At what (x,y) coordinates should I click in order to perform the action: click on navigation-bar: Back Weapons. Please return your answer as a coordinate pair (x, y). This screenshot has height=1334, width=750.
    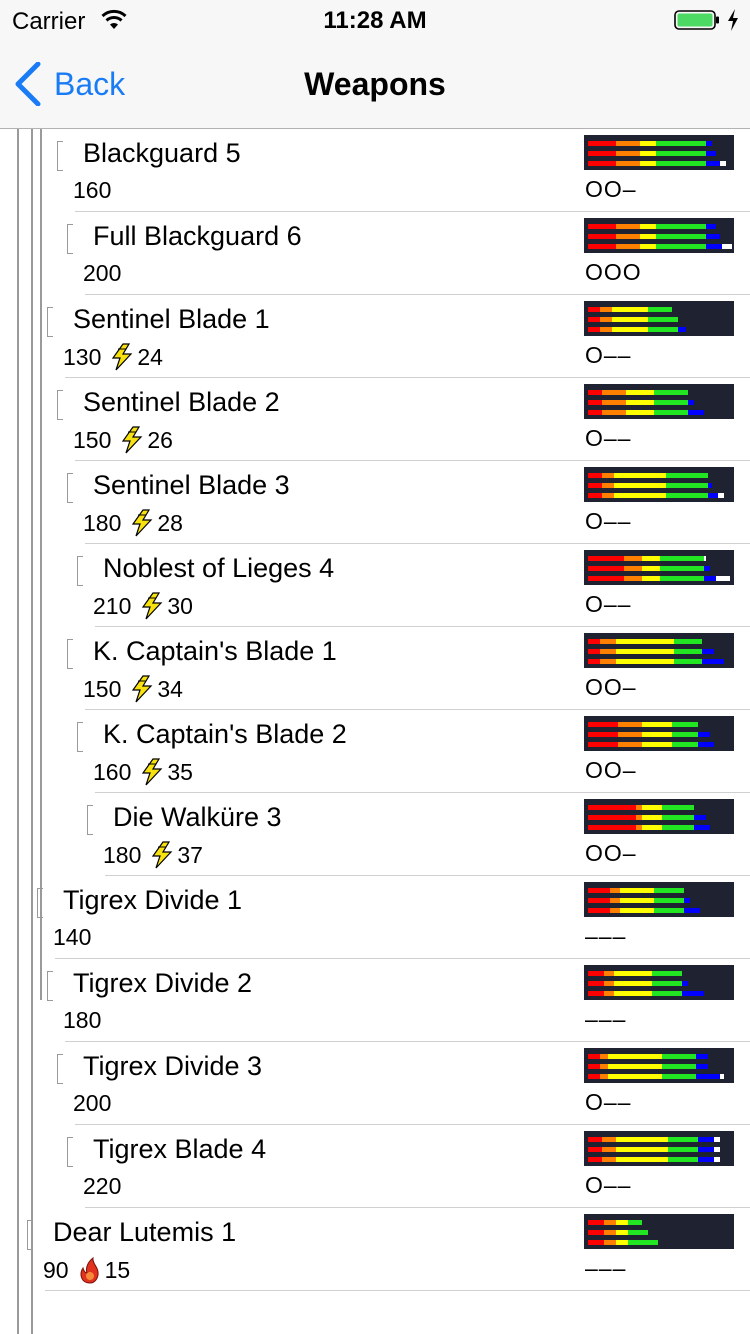
    Looking at the image, I should click on (375, 84).